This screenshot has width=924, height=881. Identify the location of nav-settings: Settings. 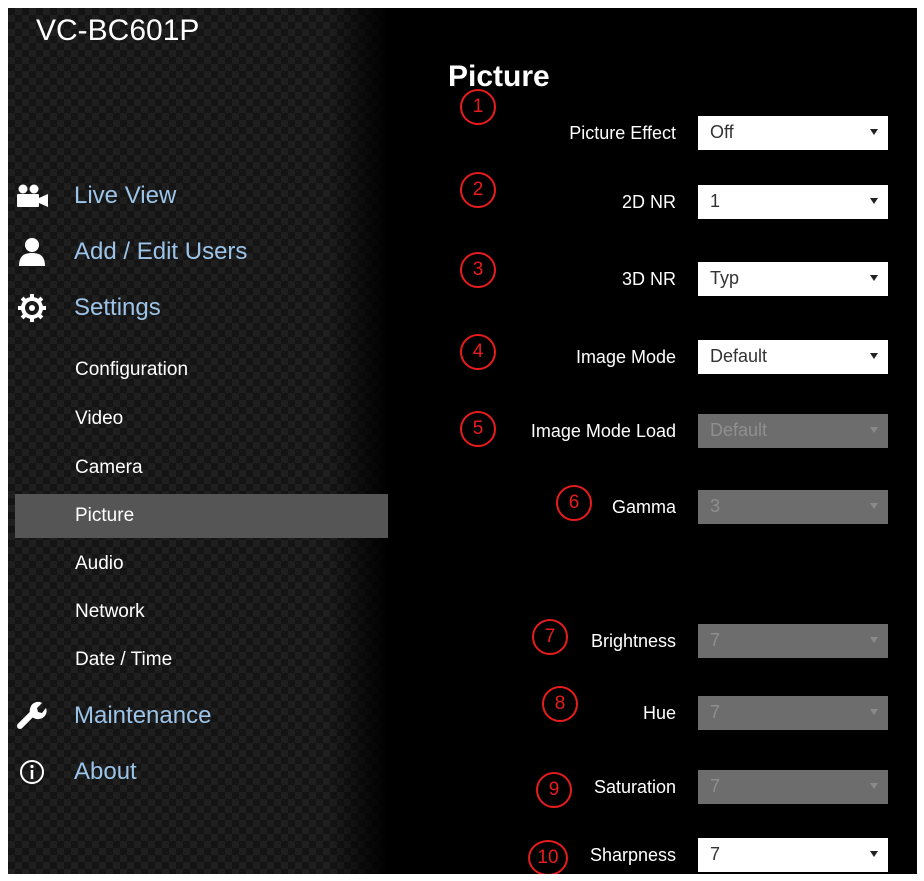
(198, 308).